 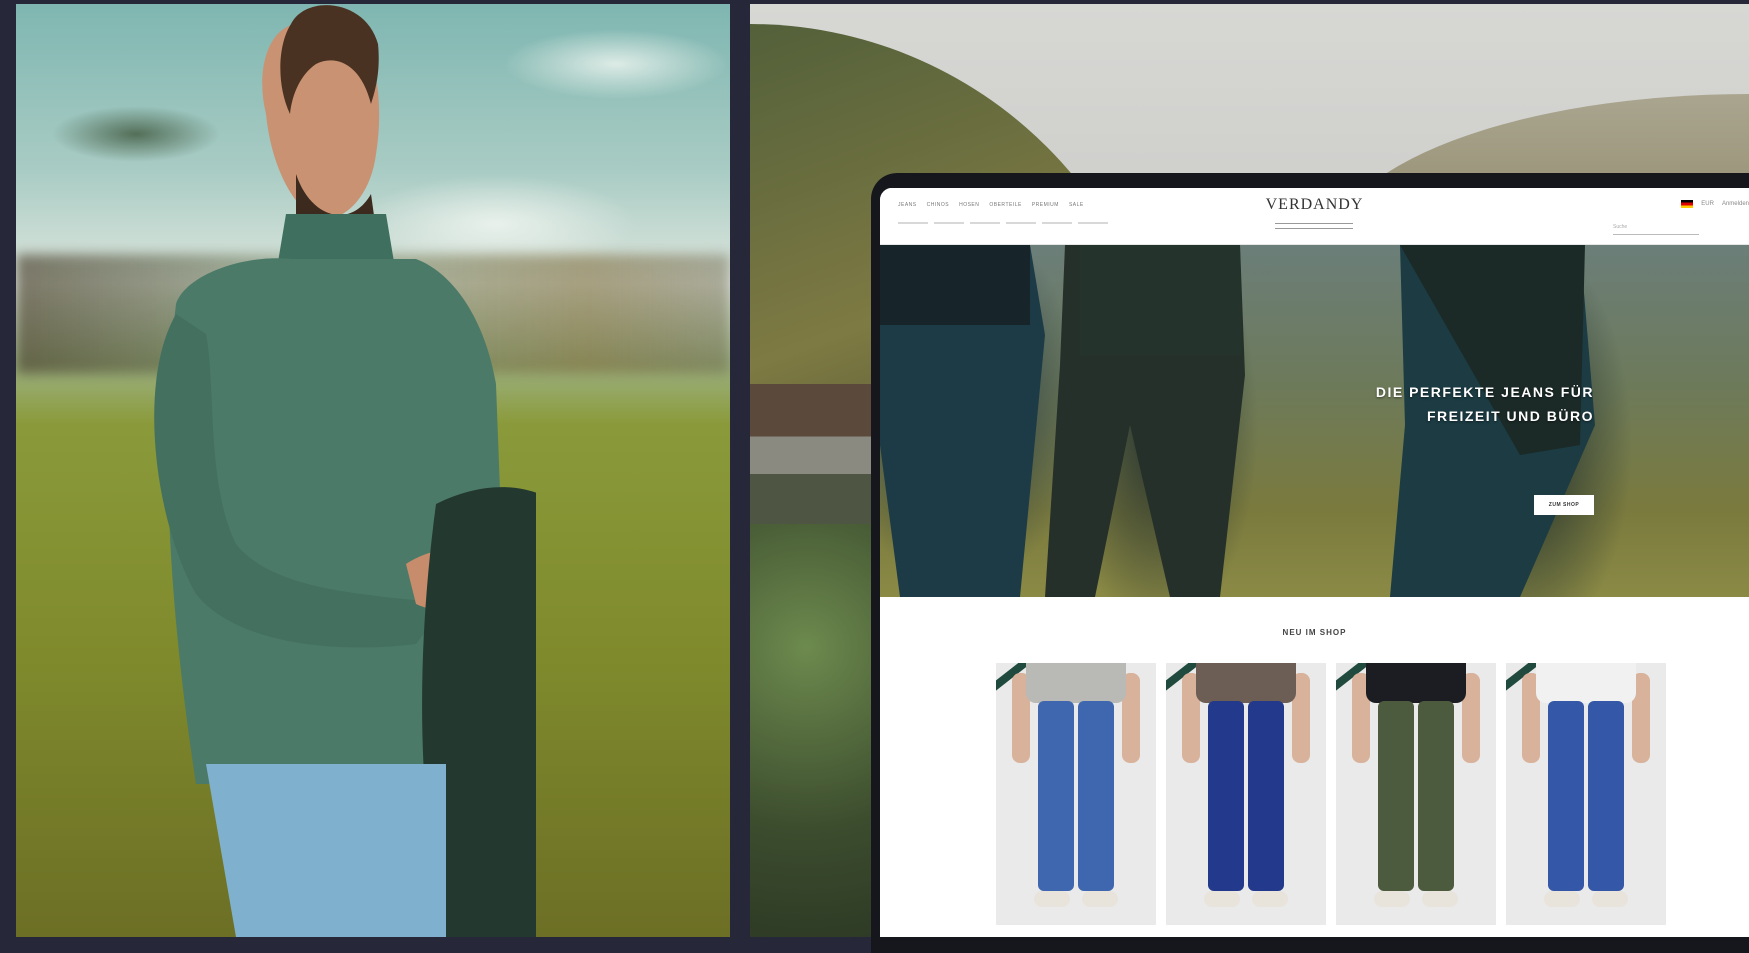 What do you see at coordinates (1715, 204) in the screenshot?
I see `header-actions: EUR Anmelden` at bounding box center [1715, 204].